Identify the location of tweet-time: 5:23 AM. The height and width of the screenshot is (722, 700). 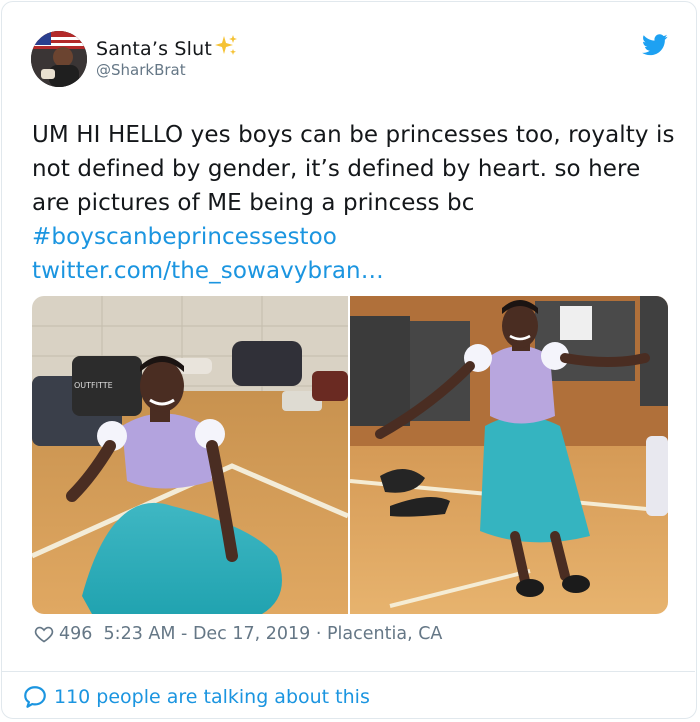
(140, 634).